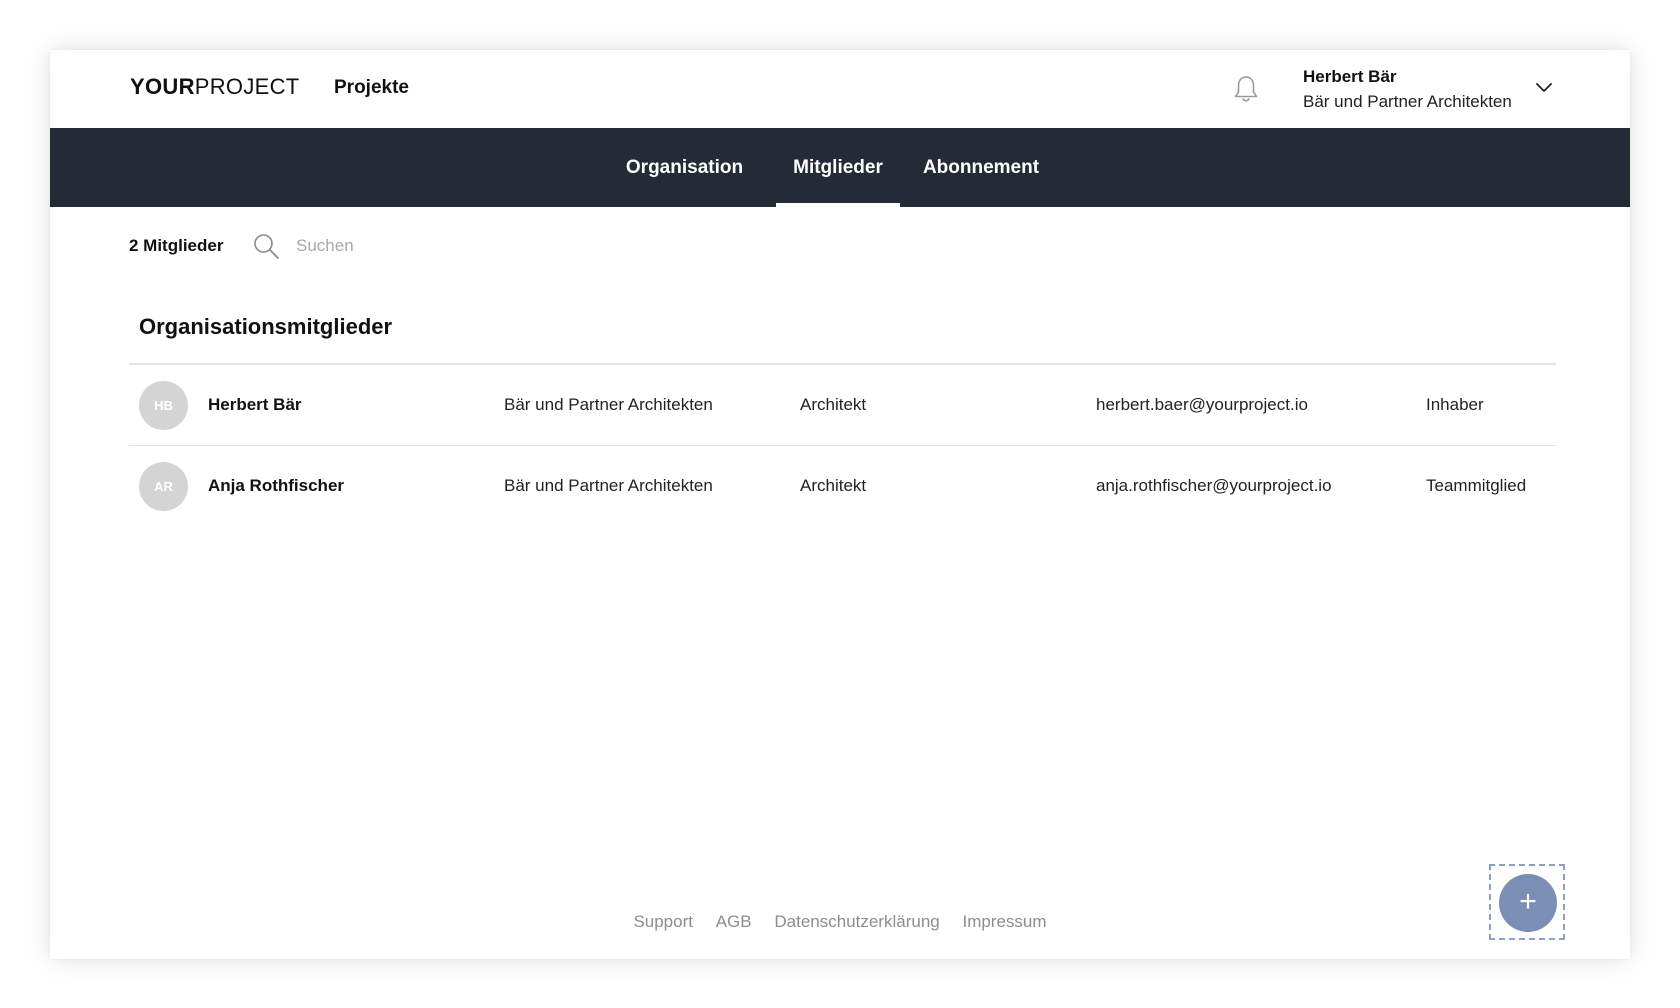 This screenshot has height=1008, width=1680. What do you see at coordinates (1407, 89) in the screenshot?
I see `user-account-menu: Herbert Bär Bär und Partner Architekten` at bounding box center [1407, 89].